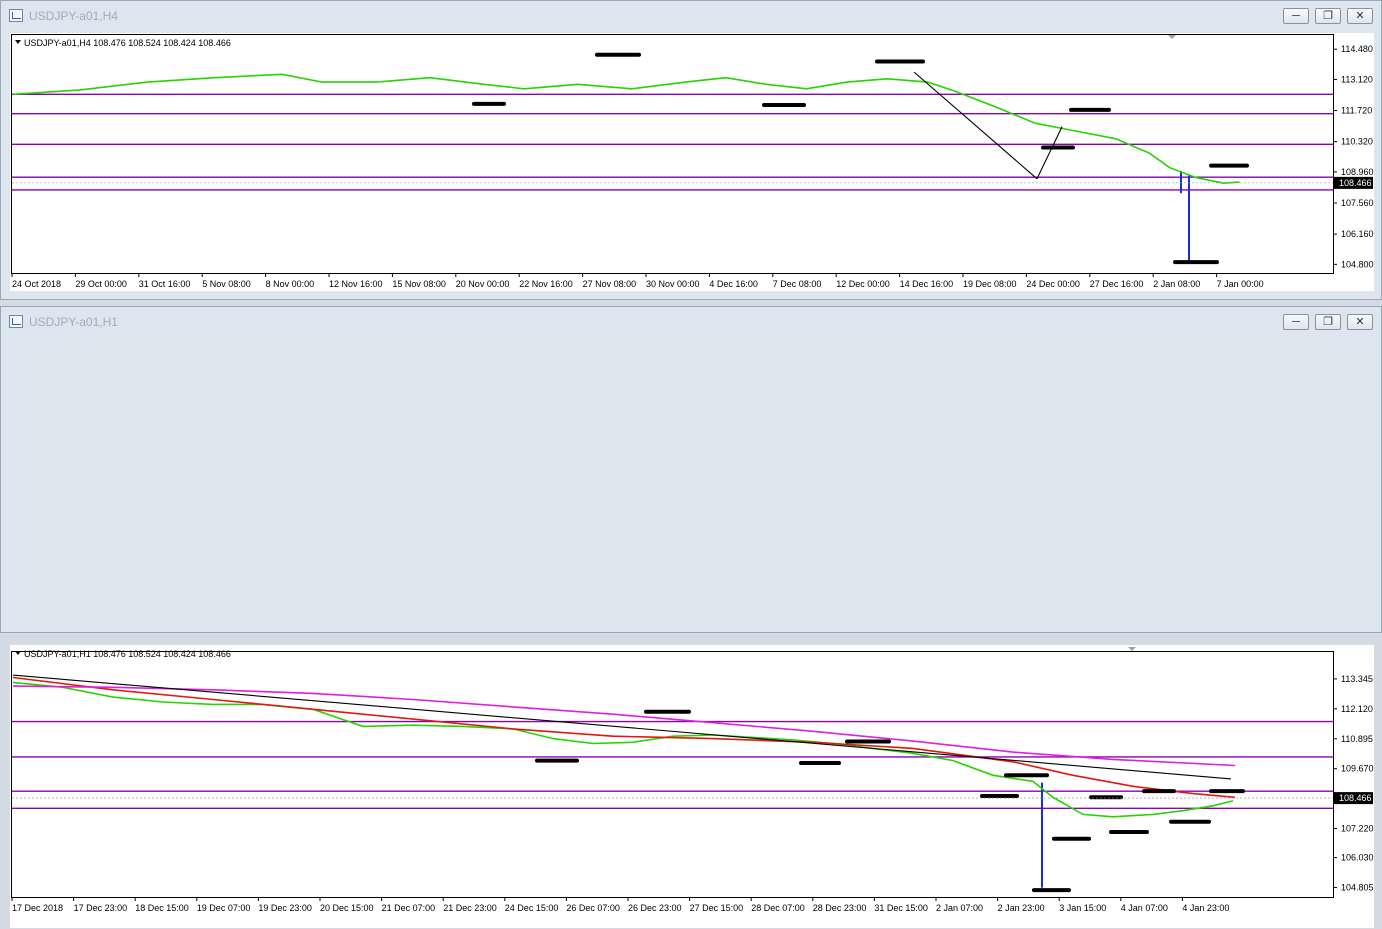 The image size is (1382, 929). I want to click on x-tick-label: 15 Nov 08:00, so click(419, 284).